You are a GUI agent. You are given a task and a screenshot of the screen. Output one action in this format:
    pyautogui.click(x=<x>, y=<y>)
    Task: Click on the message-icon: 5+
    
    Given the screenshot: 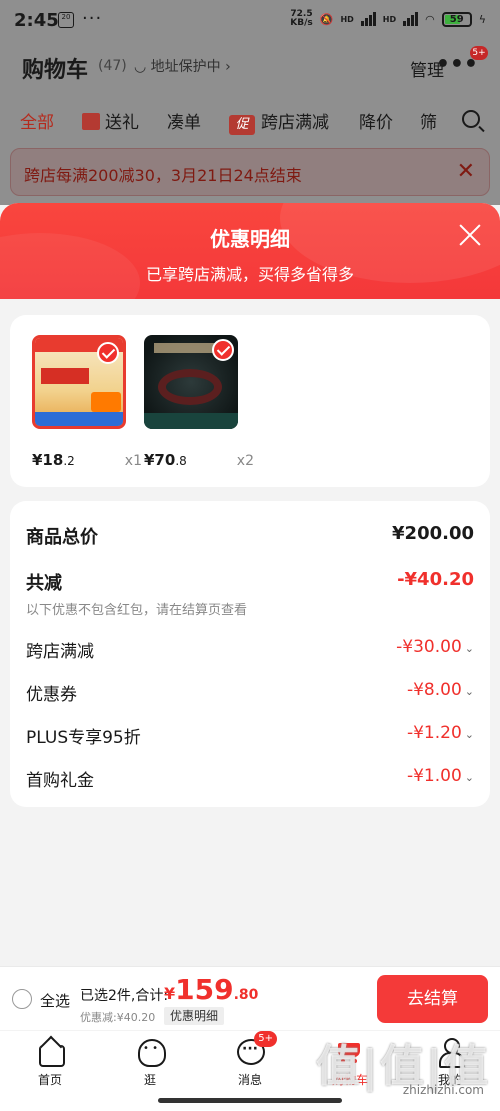 What is the action you would take?
    pyautogui.click(x=256, y=1048)
    